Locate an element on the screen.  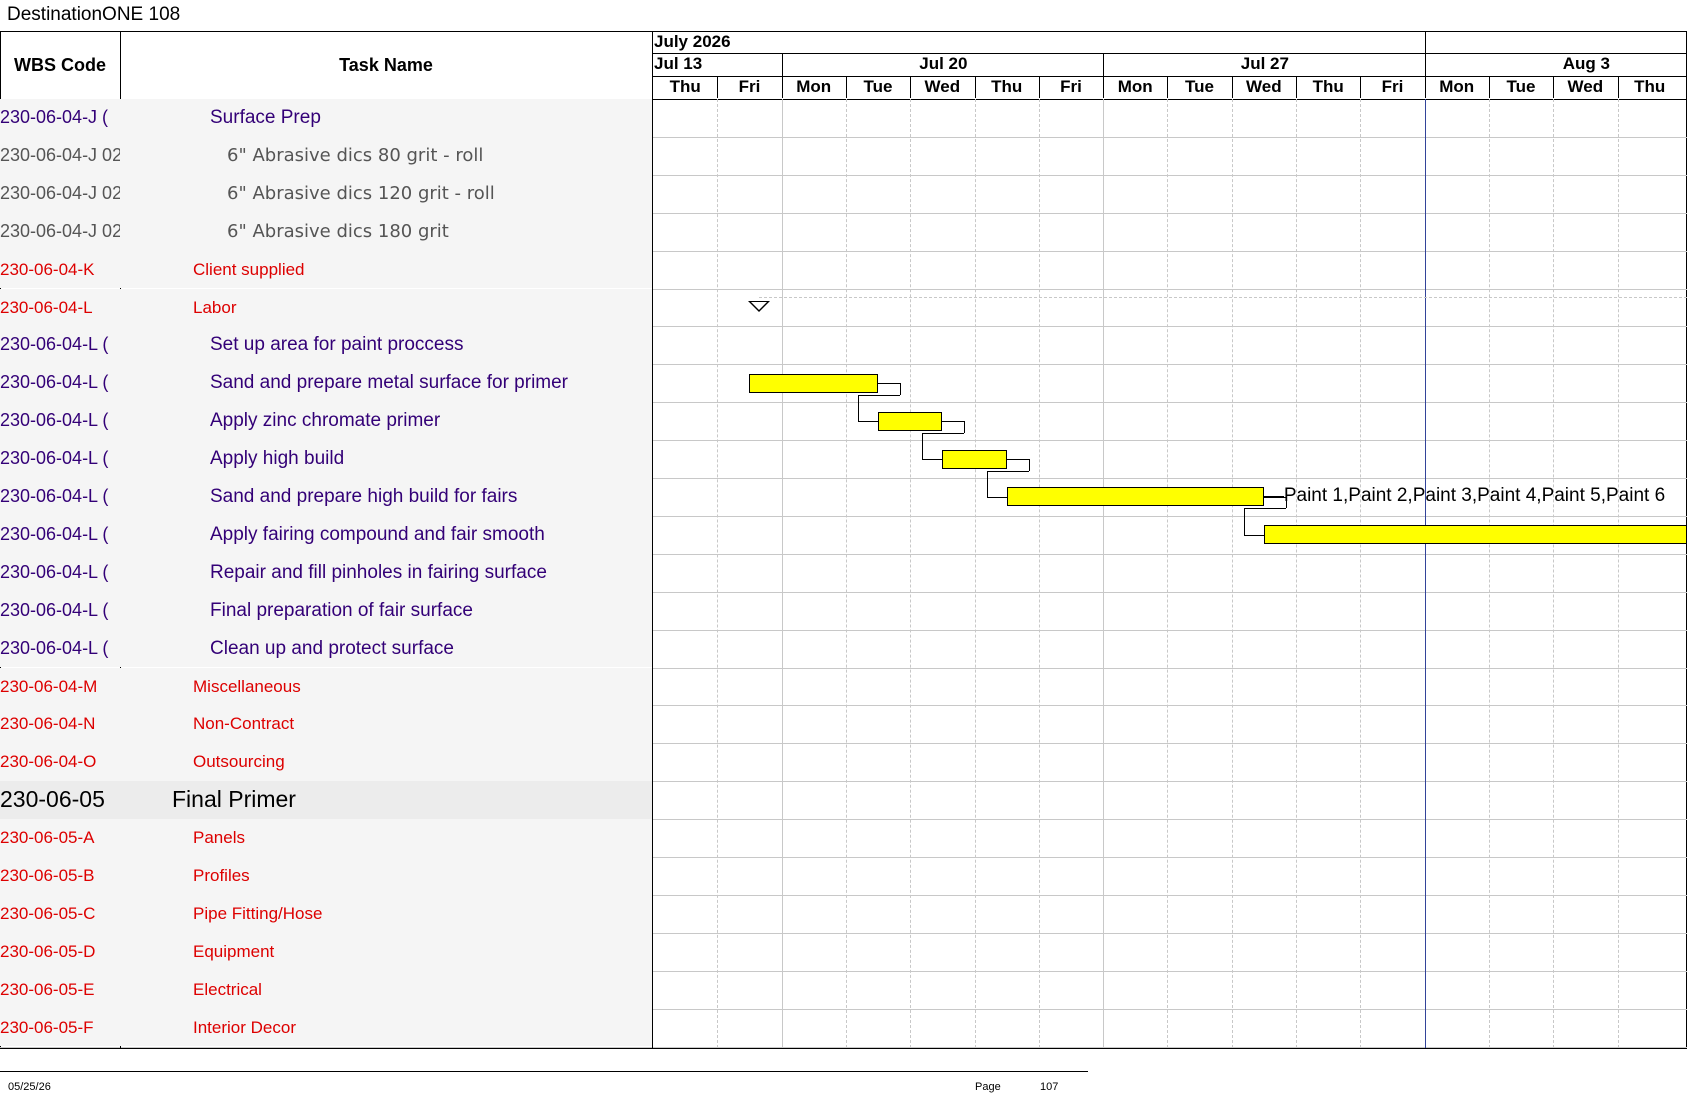
wbs-code-cell: 230-06-05-D is located at coordinates (60, 952).